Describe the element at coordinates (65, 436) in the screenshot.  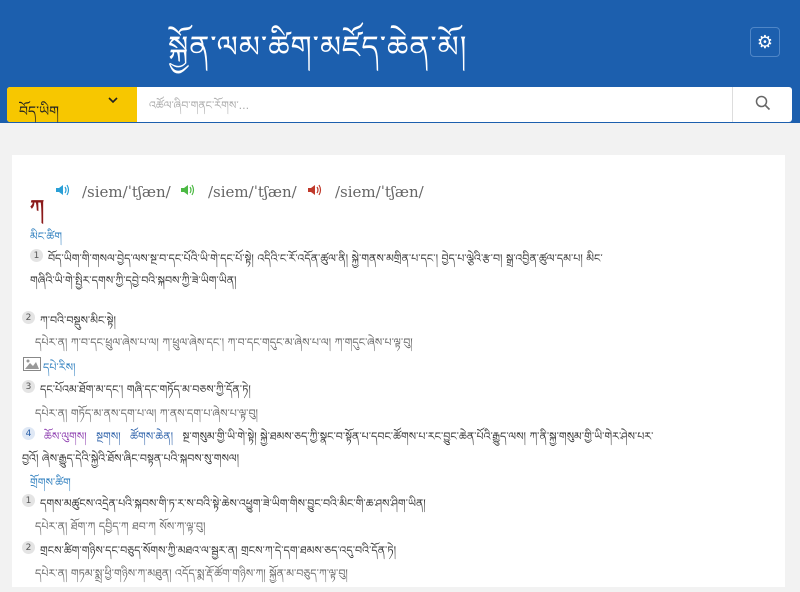
I see `domain-tag: ཆོས་ལུགས།` at that location.